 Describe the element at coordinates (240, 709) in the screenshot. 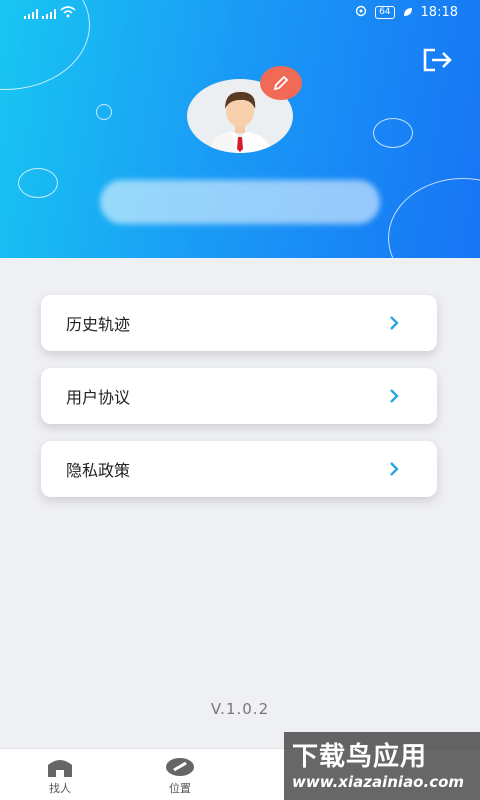

I see `app-version: V.1.0.2` at that location.